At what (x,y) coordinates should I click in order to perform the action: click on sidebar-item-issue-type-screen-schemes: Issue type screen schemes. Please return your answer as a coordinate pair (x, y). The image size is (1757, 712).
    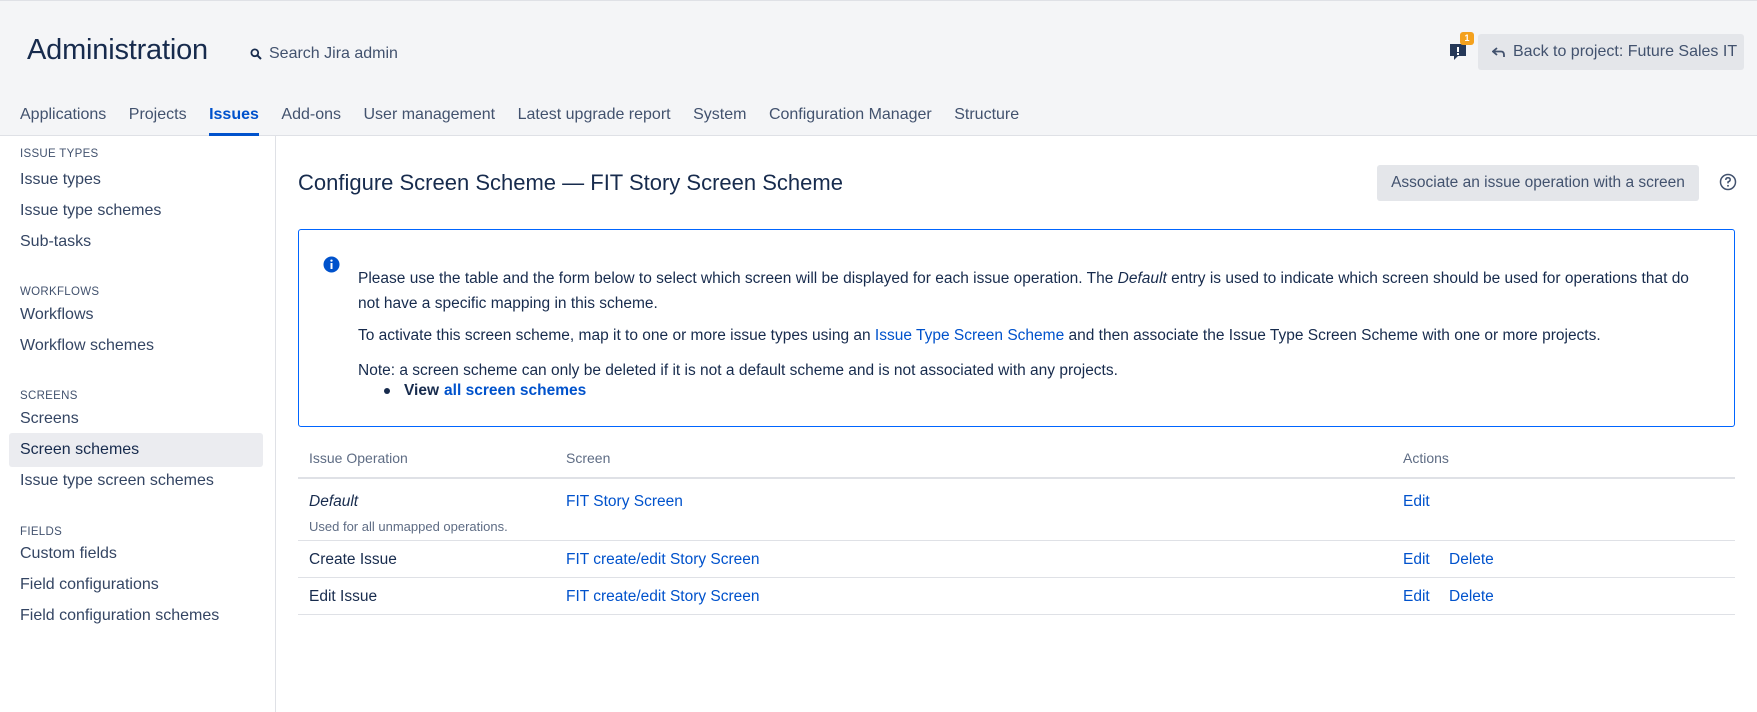
    Looking at the image, I should click on (136, 481).